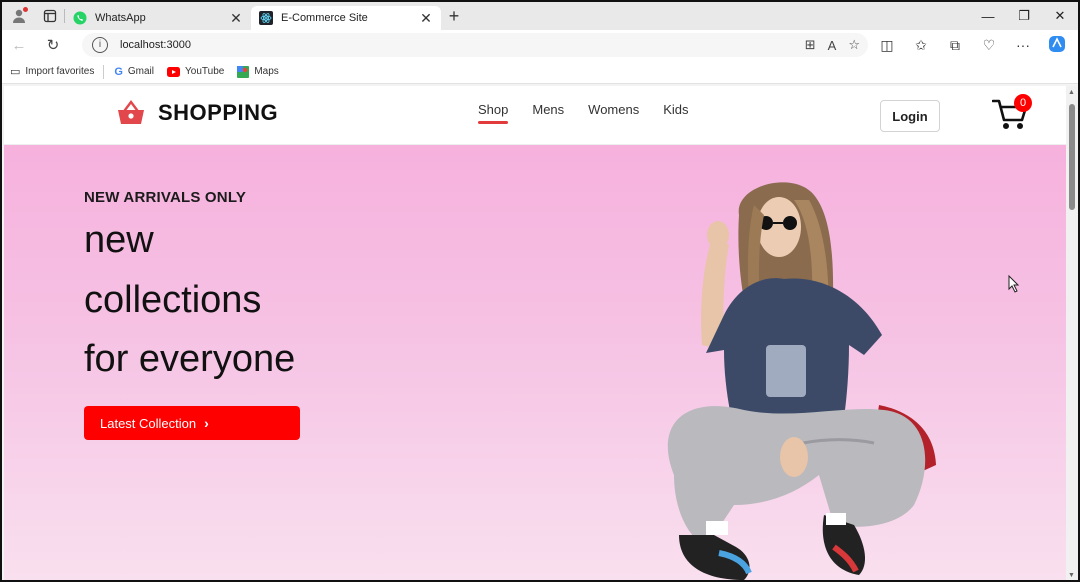 The width and height of the screenshot is (1080, 582). I want to click on site-menu: Shop Mens Womens Kids, so click(583, 113).